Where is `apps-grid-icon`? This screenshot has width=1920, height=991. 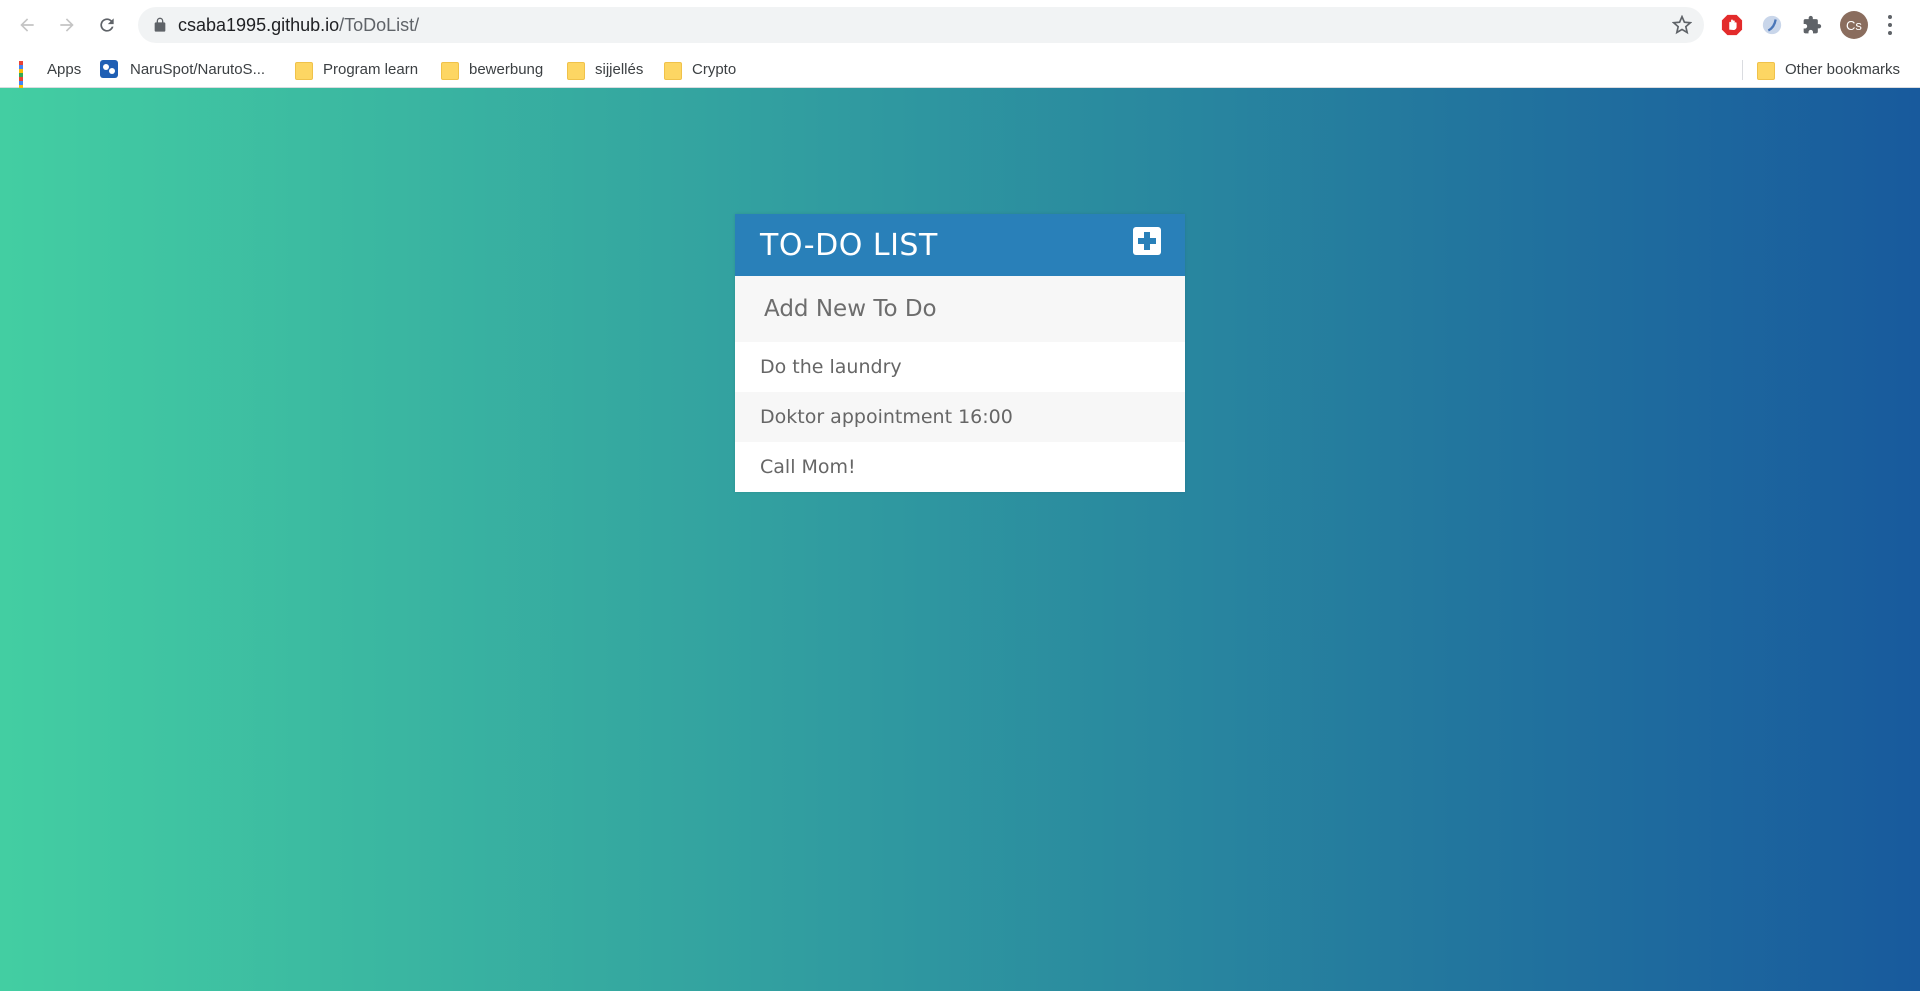
apps-grid-icon is located at coordinates (27, 79).